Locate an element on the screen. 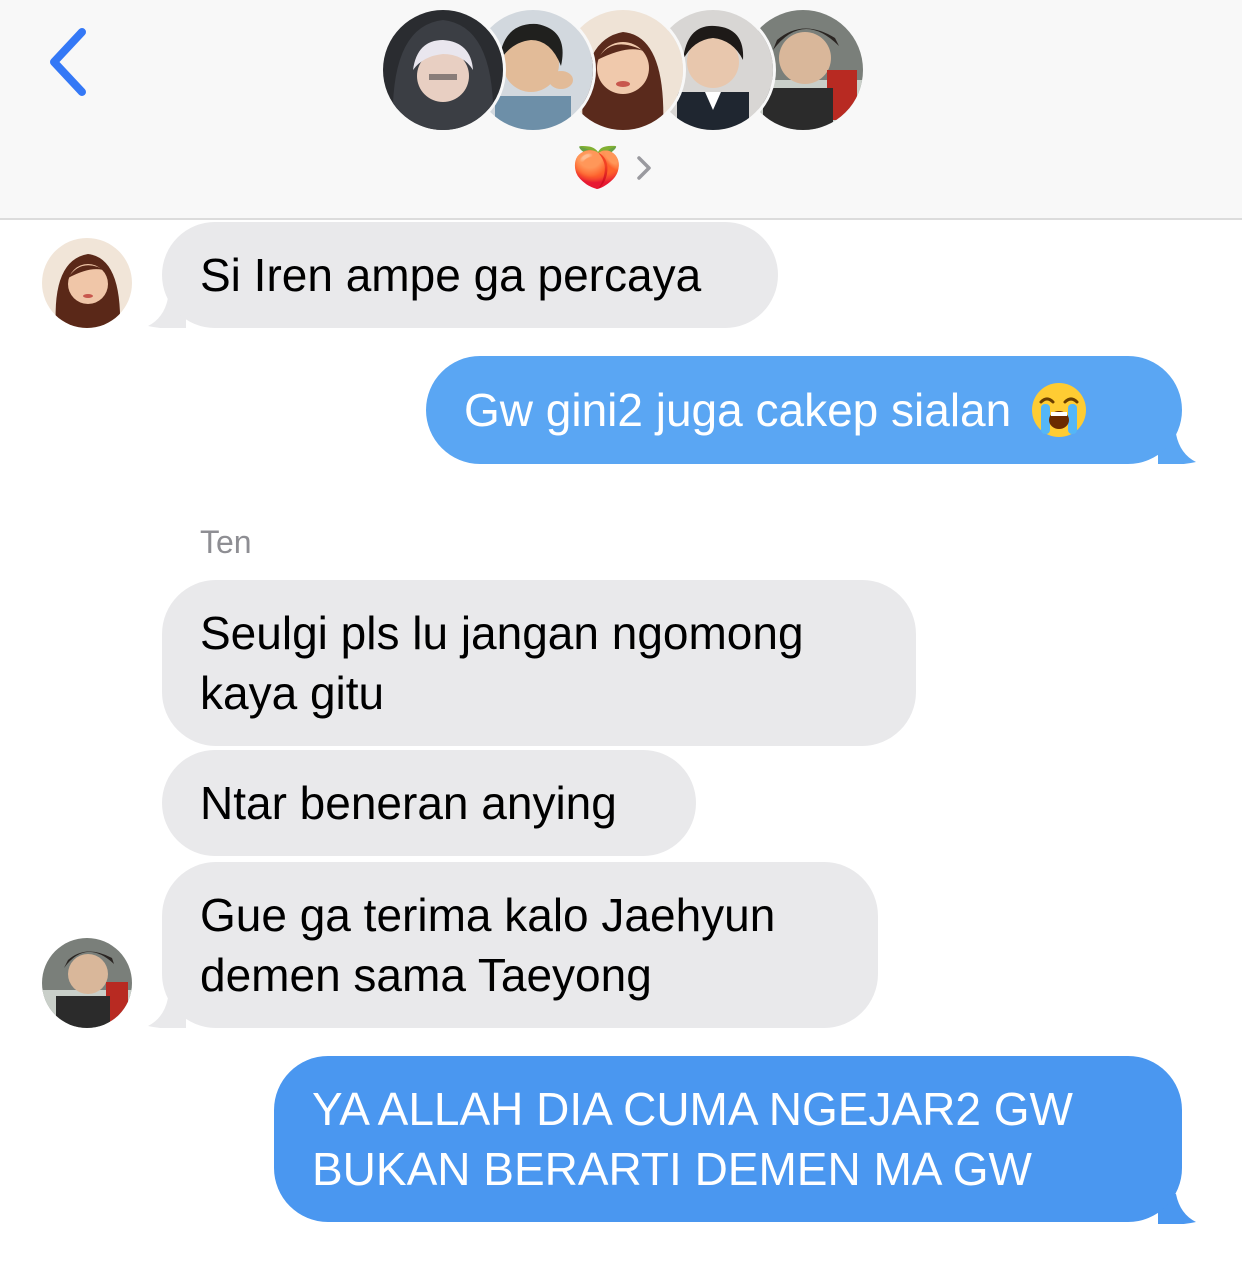 The image size is (1242, 1277). group-avatars is located at coordinates (623, 72).